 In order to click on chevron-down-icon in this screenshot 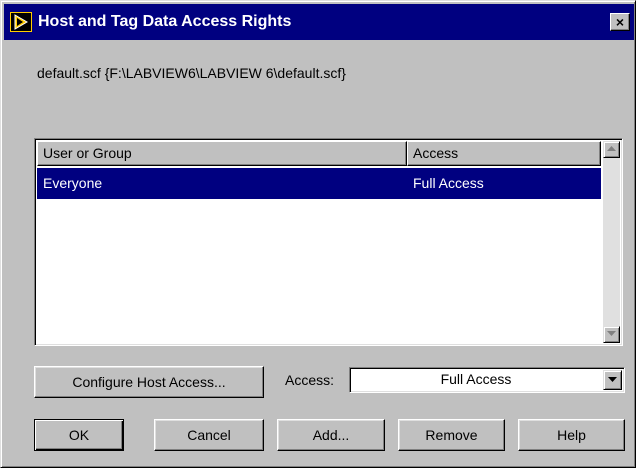, I will do `click(612, 379)`.